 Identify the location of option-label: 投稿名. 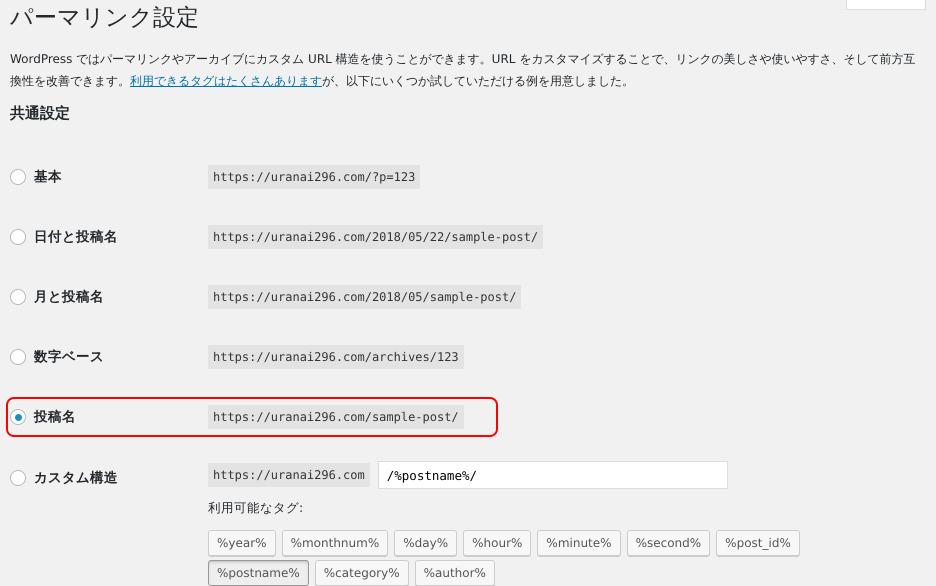
(55, 417).